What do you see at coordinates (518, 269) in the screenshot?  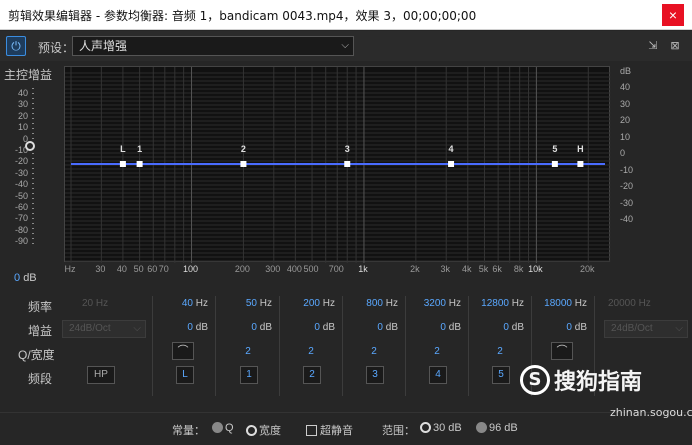 I see `frequency-tick: 8k` at bounding box center [518, 269].